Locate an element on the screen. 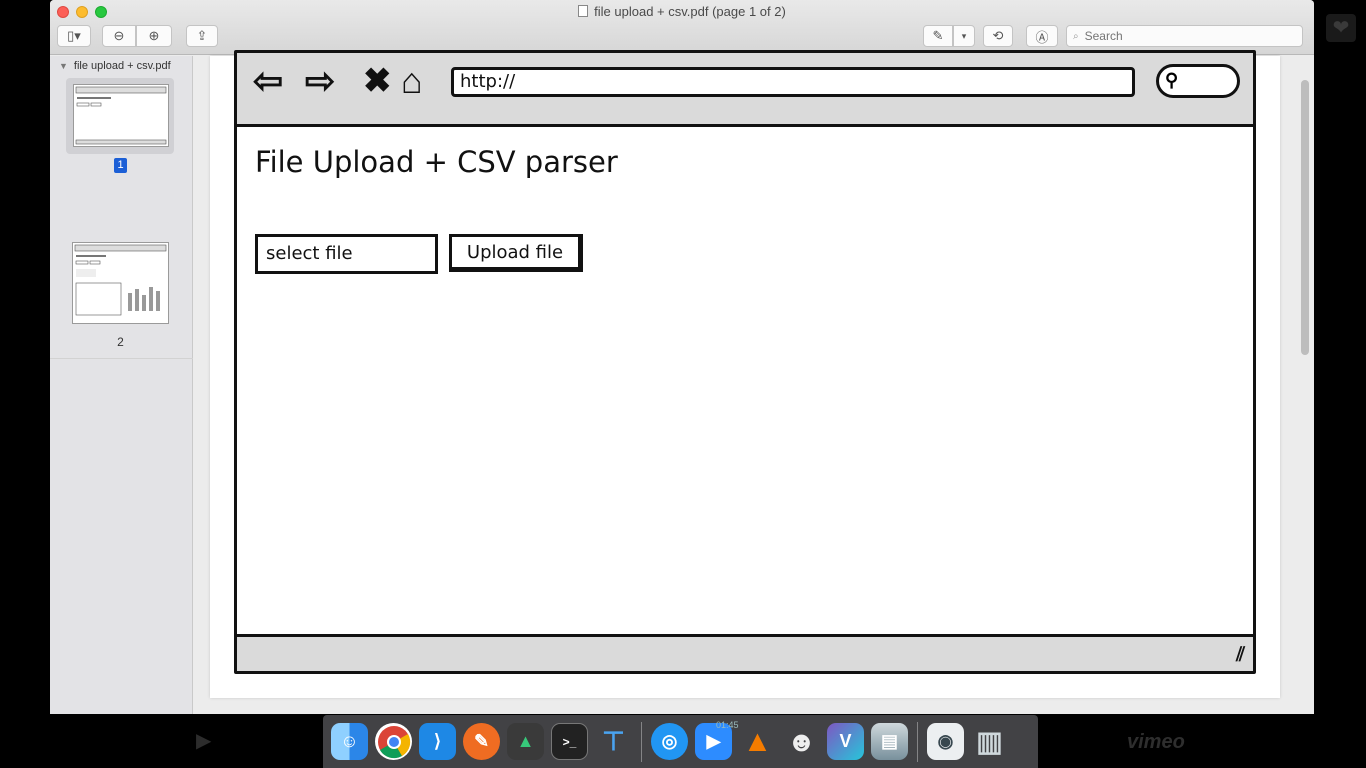  zoom-in-button: ⊕ is located at coordinates (154, 36).